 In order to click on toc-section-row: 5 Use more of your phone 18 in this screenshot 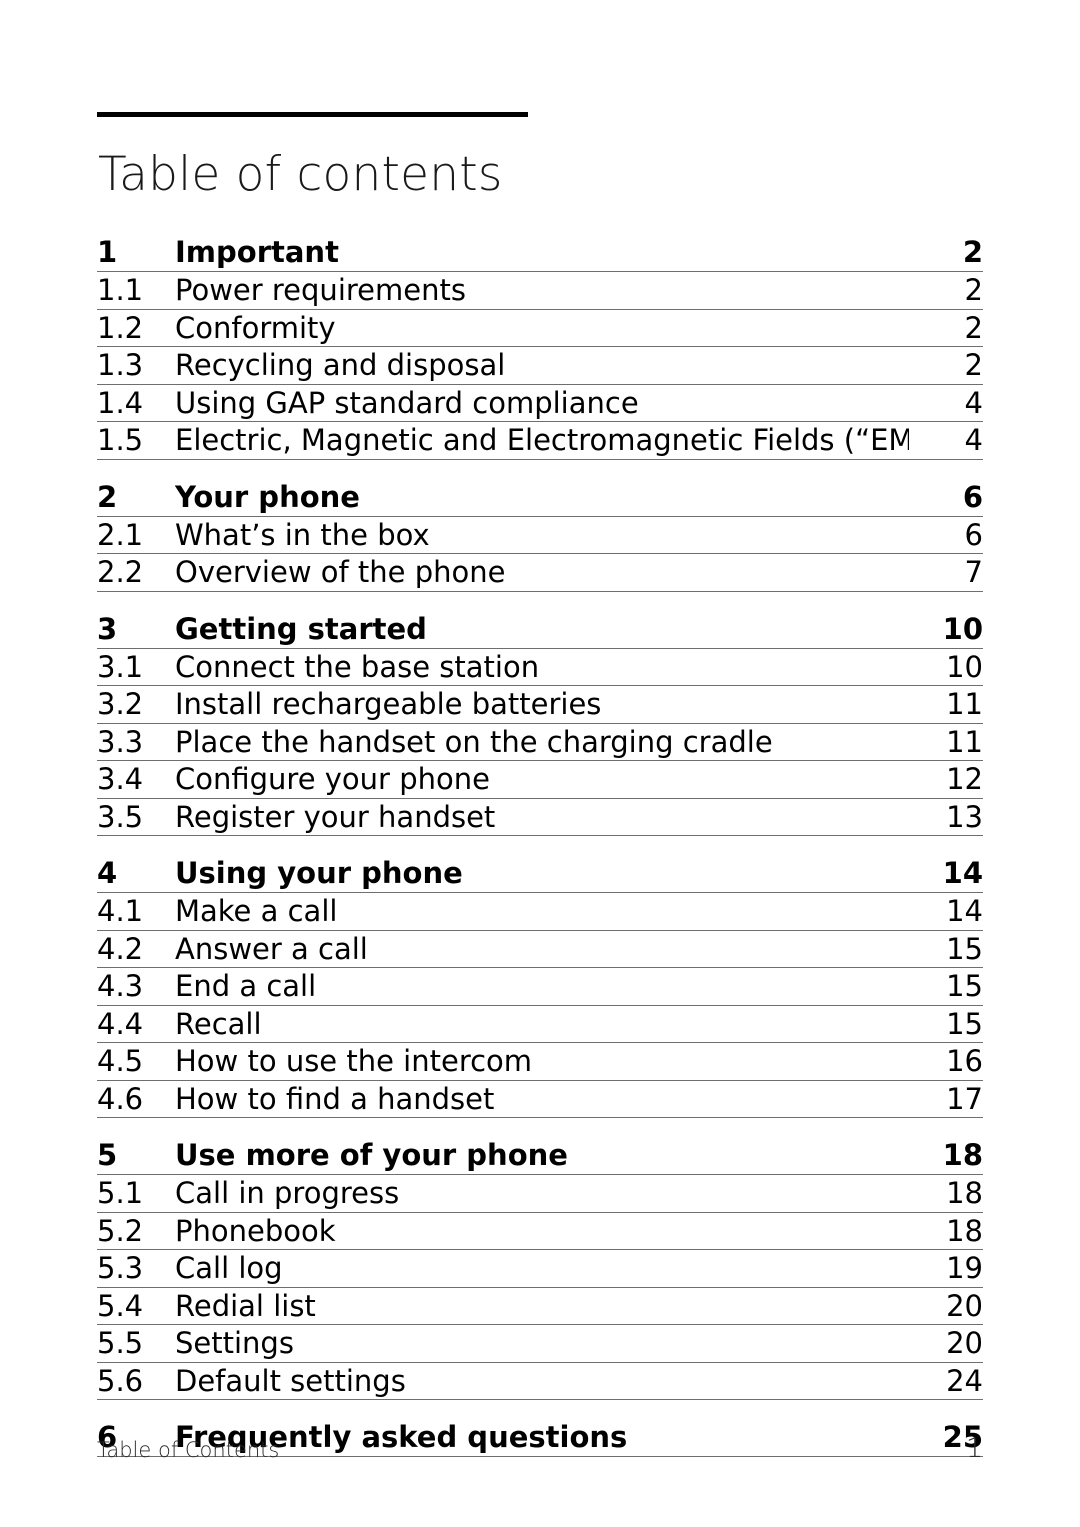, I will do `click(540, 1146)`.